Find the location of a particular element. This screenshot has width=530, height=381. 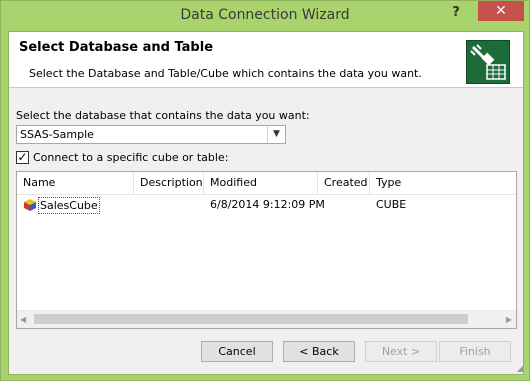

database-select-value: SSAS-Sample is located at coordinates (57, 134).